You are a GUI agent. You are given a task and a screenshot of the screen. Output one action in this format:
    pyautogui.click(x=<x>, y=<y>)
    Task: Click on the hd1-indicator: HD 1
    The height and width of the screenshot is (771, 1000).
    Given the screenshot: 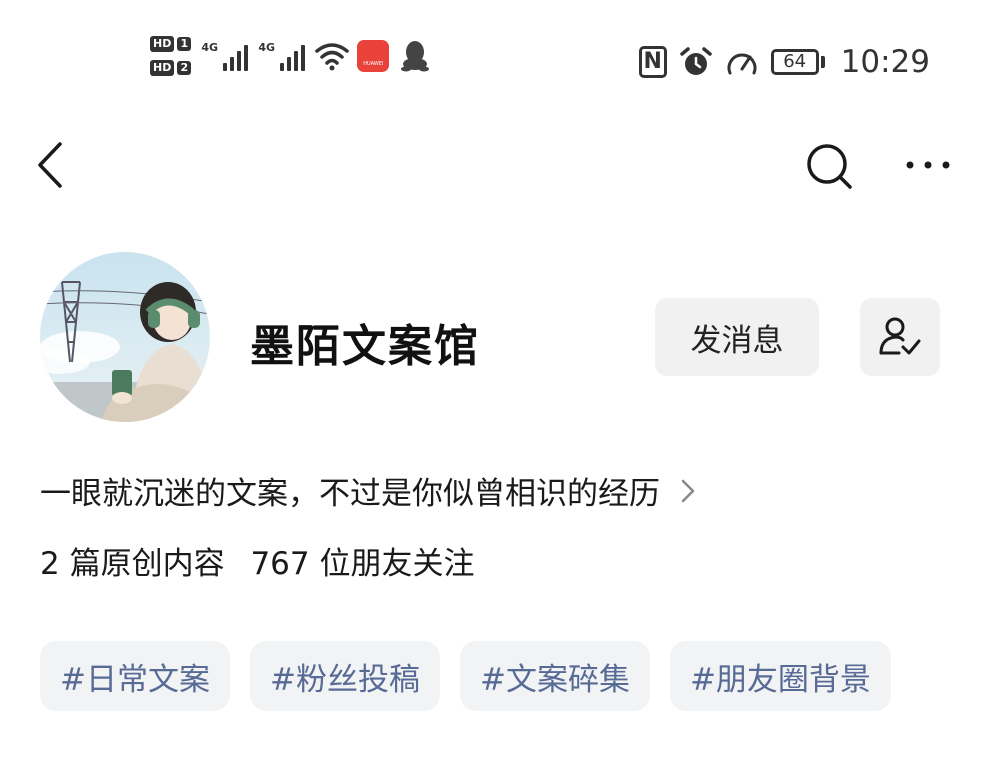 What is the action you would take?
    pyautogui.click(x=171, y=44)
    